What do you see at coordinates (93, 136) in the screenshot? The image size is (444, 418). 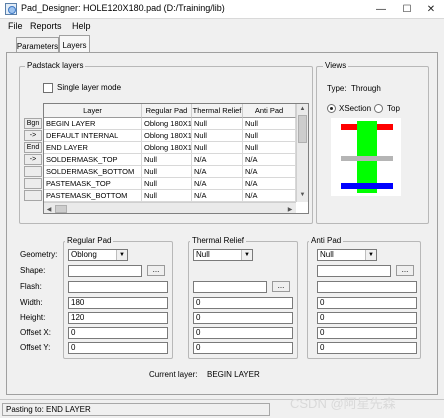 I see `cell-layer: DEFAULT INTERNAL` at bounding box center [93, 136].